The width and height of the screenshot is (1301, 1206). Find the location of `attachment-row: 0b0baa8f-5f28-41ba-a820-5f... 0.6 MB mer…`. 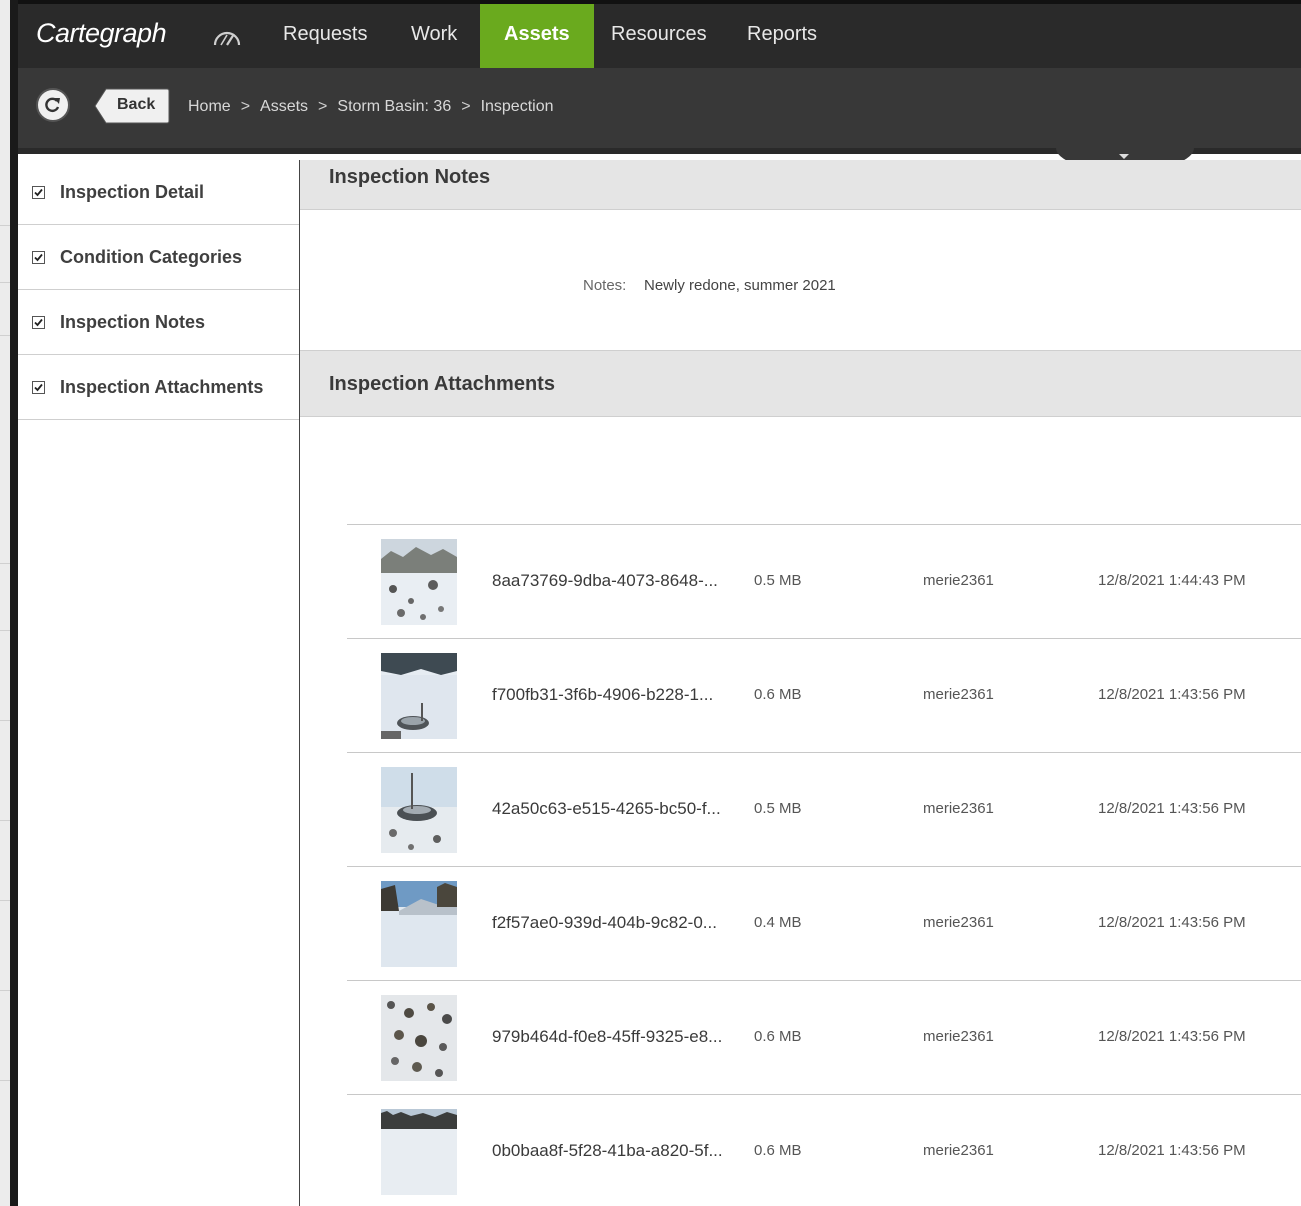

attachment-row: 0b0baa8f-5f28-41ba-a820-5f... 0.6 MB mer… is located at coordinates (824, 1150).